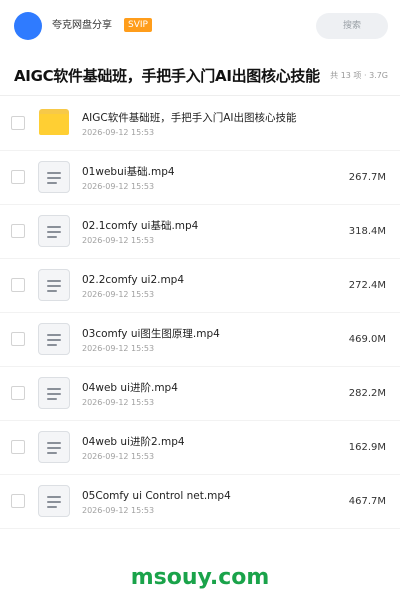  Describe the element at coordinates (167, 76) in the screenshot. I see `page-title: AIGC软件基础班，手把手入门AI出图核心技能` at that location.